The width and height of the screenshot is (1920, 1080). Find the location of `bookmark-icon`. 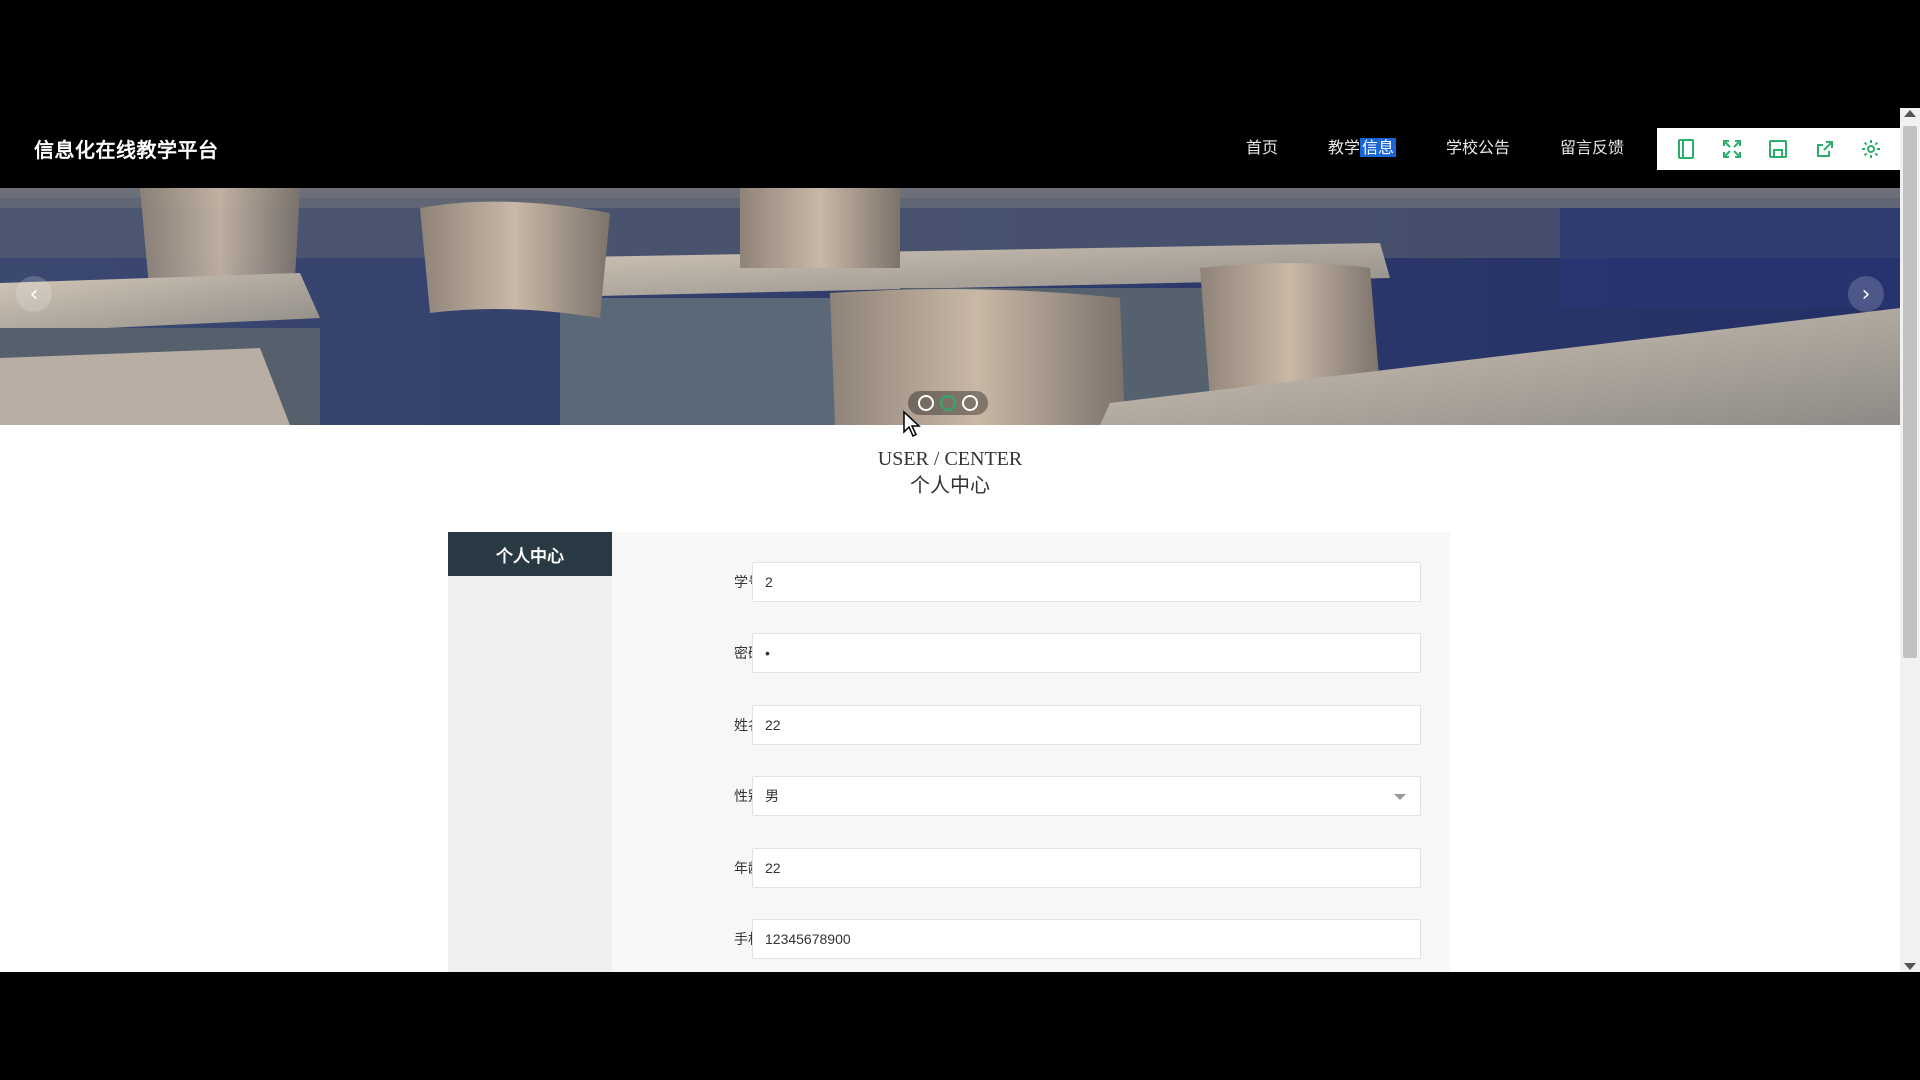

bookmark-icon is located at coordinates (1686, 149).